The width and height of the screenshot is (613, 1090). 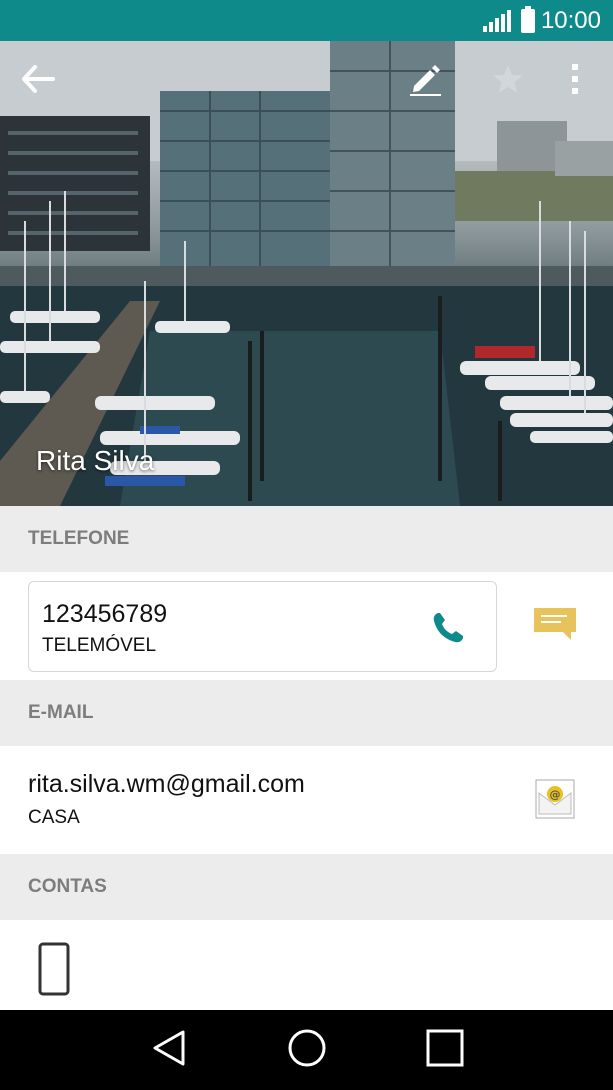 I want to click on status-bar: 10:00, so click(x=306, y=20).